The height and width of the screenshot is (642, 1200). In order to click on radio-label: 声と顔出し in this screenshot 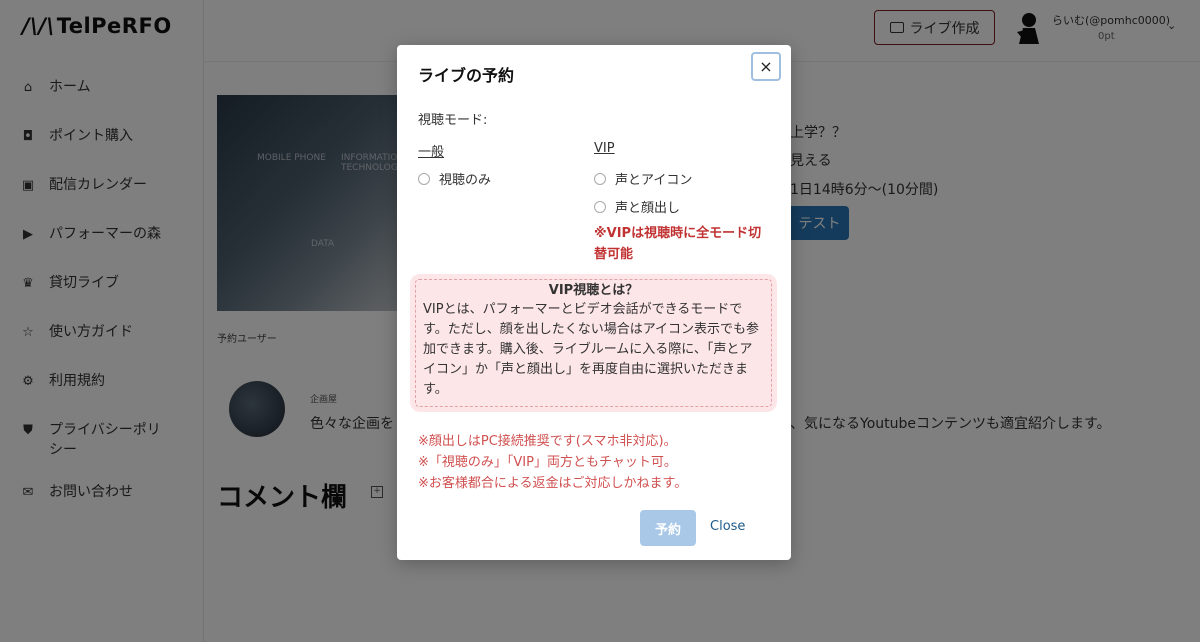, I will do `click(648, 208)`.